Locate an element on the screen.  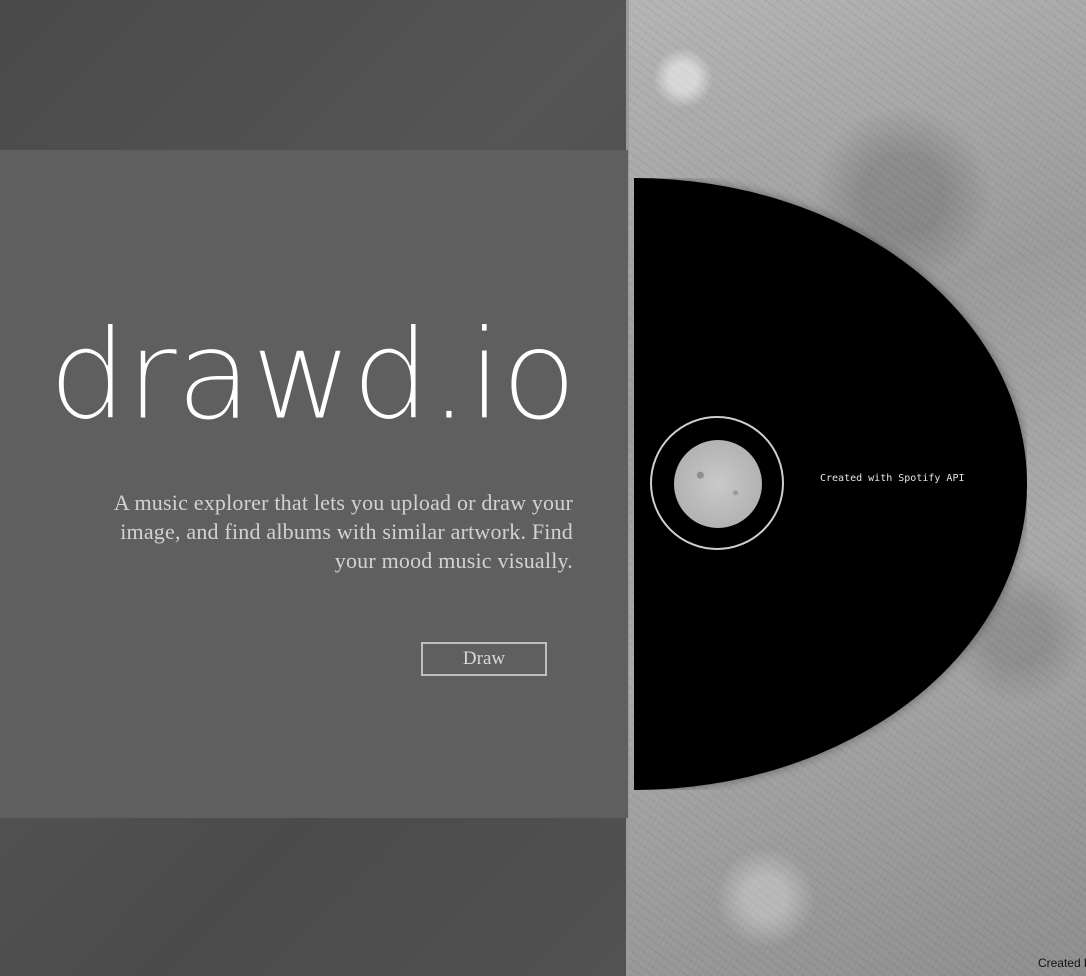
app-logo: drawd.io is located at coordinates (313, 376).